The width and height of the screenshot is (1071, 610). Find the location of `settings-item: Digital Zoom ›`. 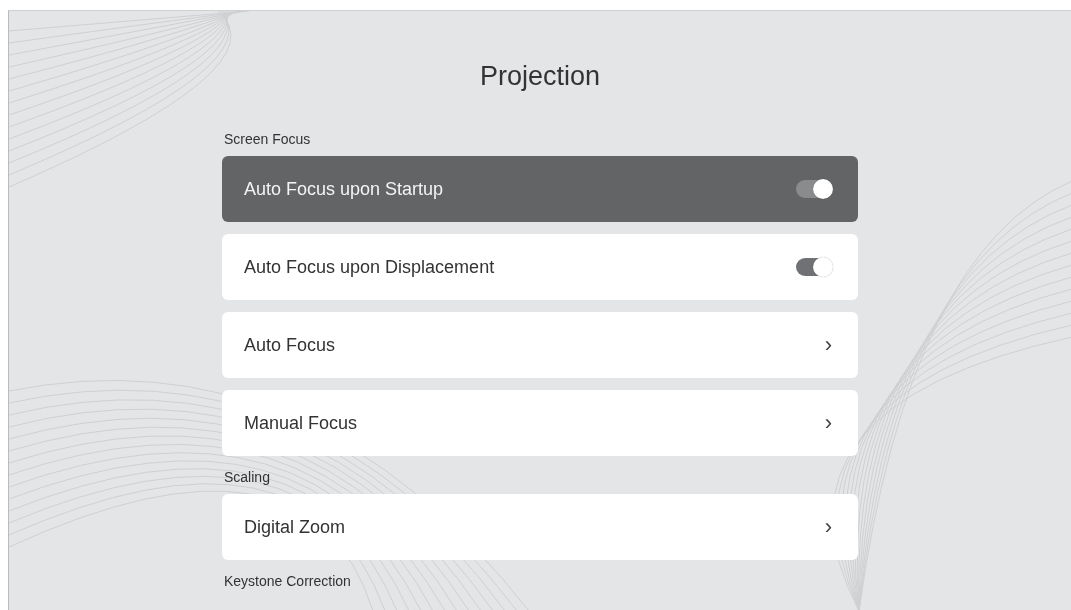

settings-item: Digital Zoom › is located at coordinates (540, 527).